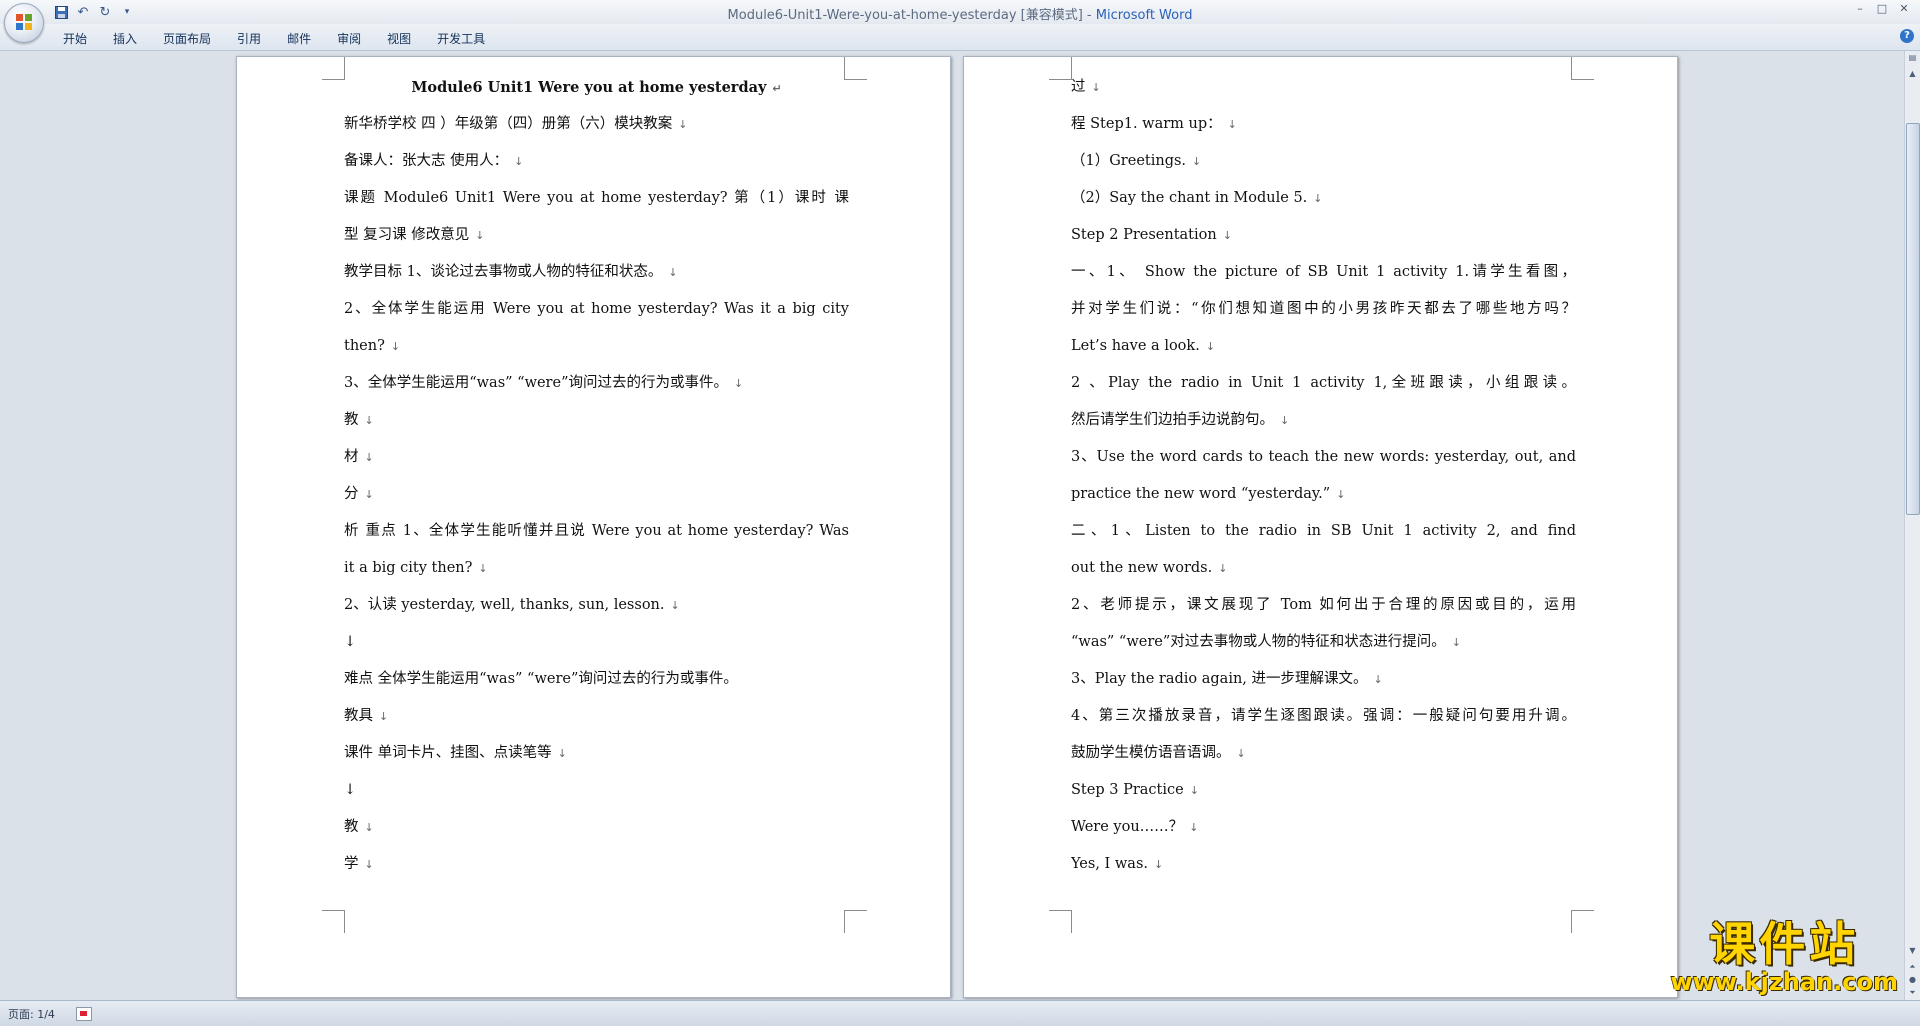 The image size is (1920, 1026). I want to click on text-line: 课件 单词卡片、挂图、点读笔等 ↓, so click(596, 753).